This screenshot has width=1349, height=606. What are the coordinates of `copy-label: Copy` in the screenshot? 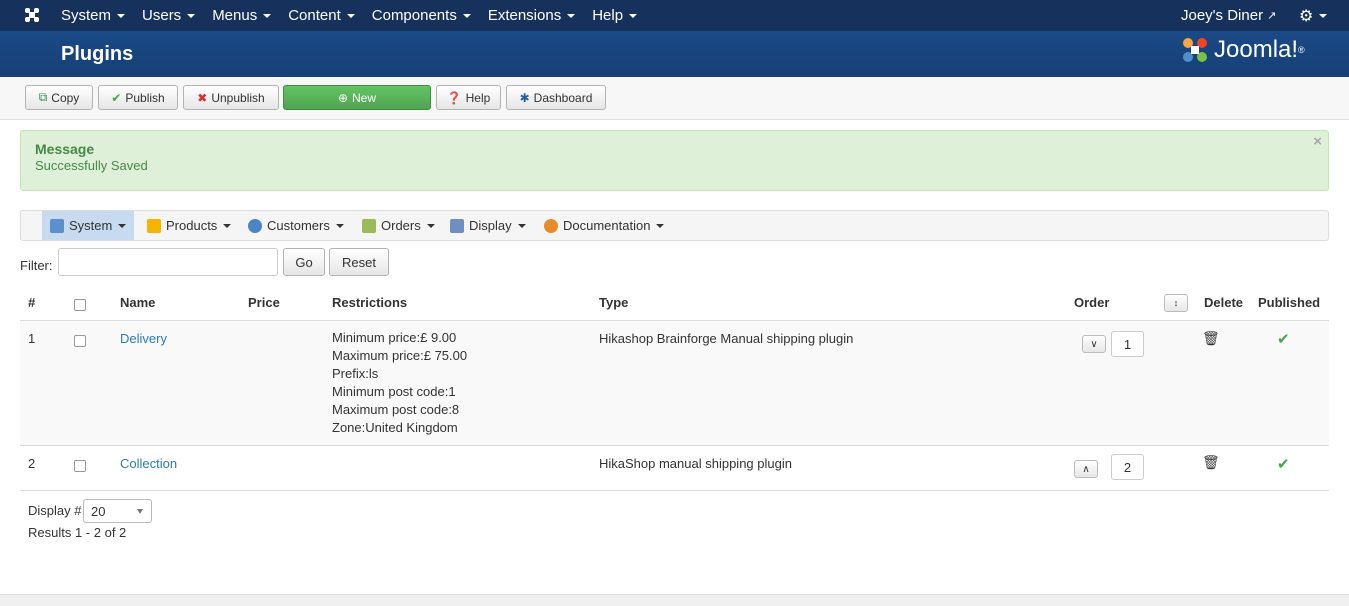 It's located at (65, 97).